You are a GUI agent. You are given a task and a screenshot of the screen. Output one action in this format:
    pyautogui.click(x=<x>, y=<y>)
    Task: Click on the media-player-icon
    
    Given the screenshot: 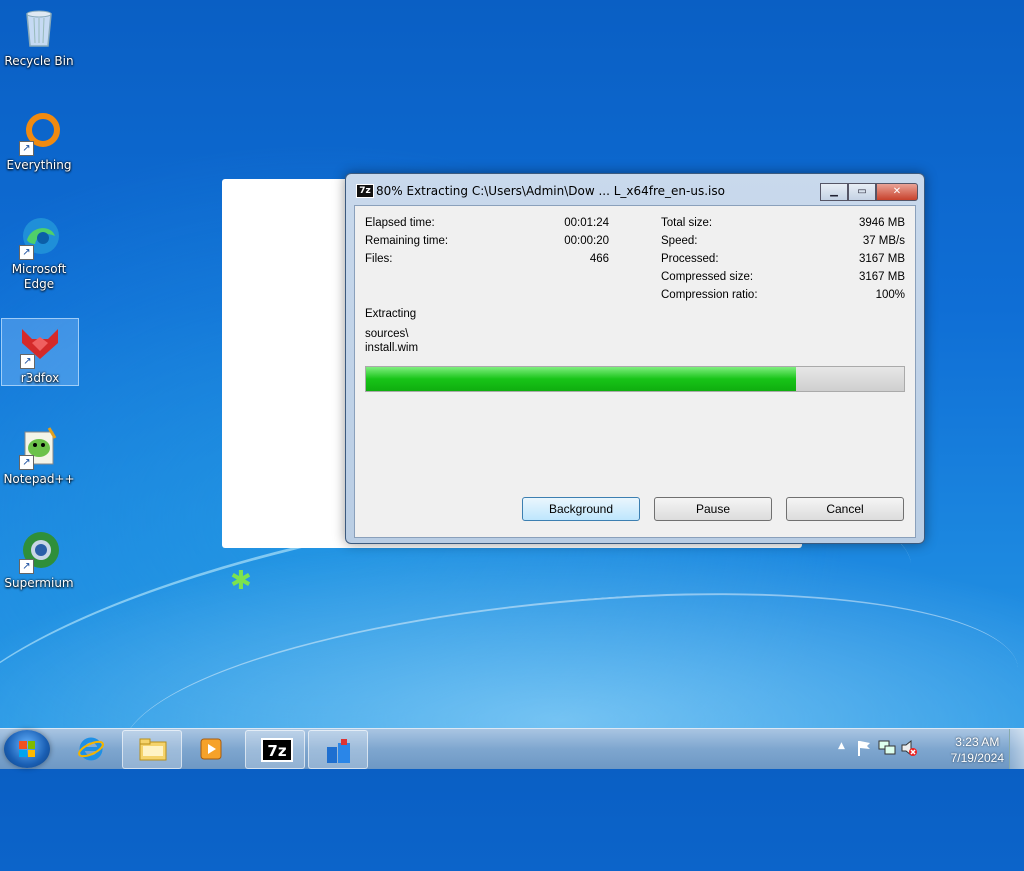 What is the action you would take?
    pyautogui.click(x=211, y=748)
    